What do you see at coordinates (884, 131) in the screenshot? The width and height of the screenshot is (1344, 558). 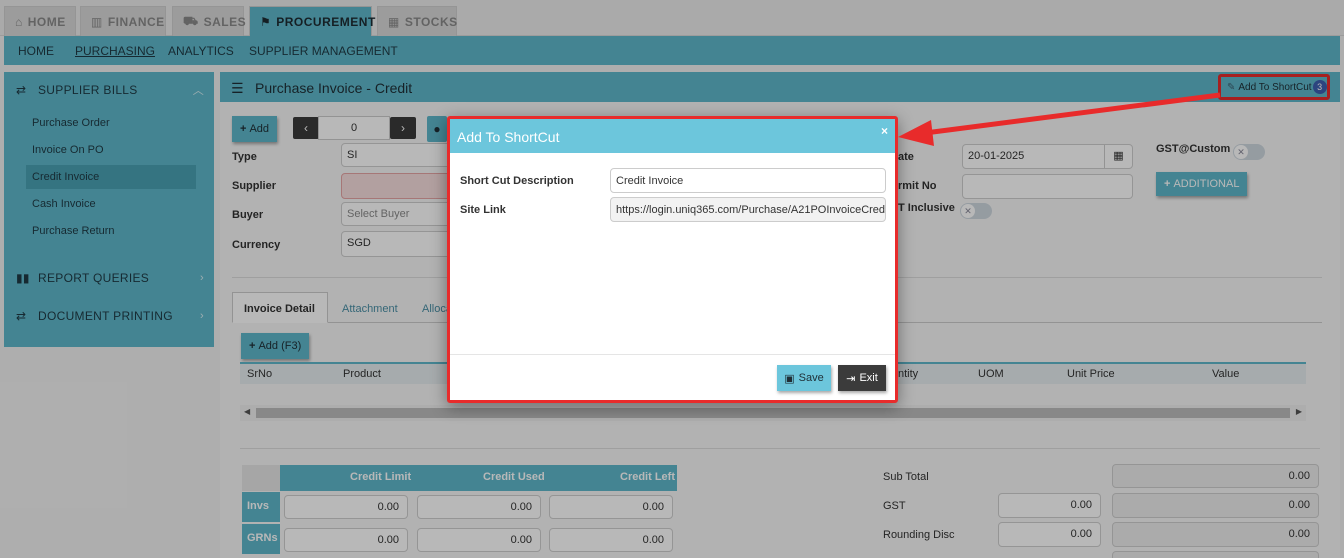 I see `close-icon: ×` at bounding box center [884, 131].